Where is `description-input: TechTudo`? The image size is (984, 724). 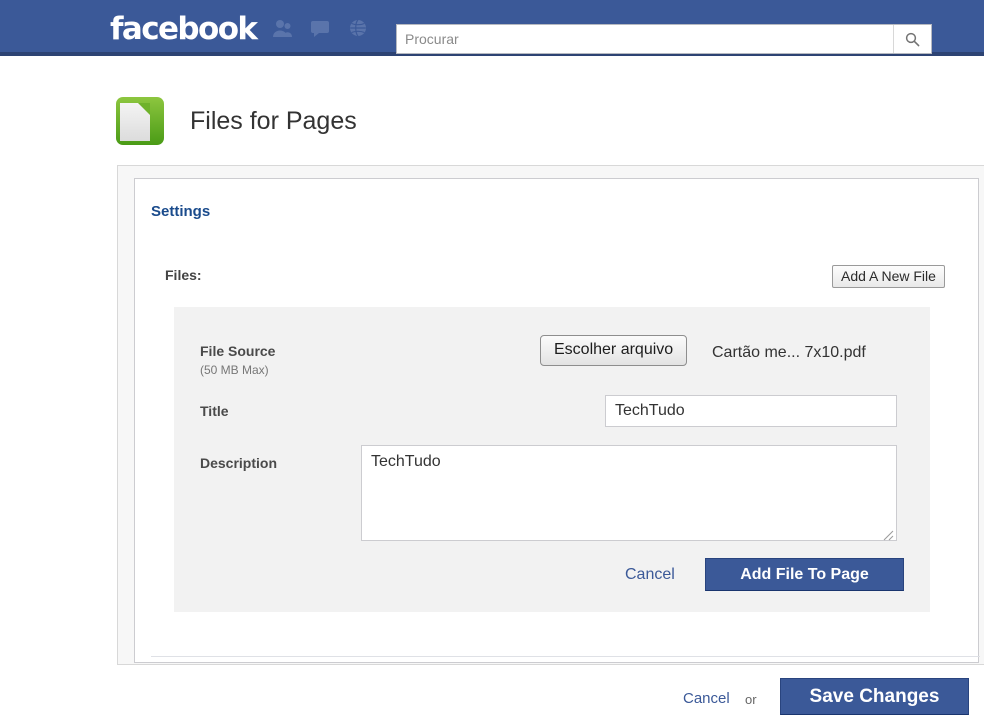
description-input: TechTudo is located at coordinates (629, 493).